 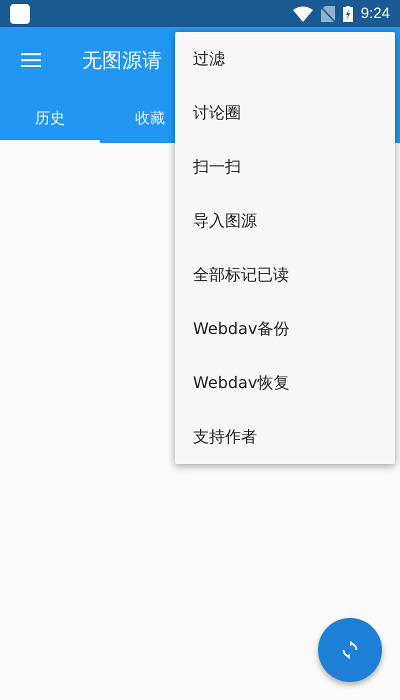 I want to click on menu-item: 扫一扫, so click(x=285, y=167).